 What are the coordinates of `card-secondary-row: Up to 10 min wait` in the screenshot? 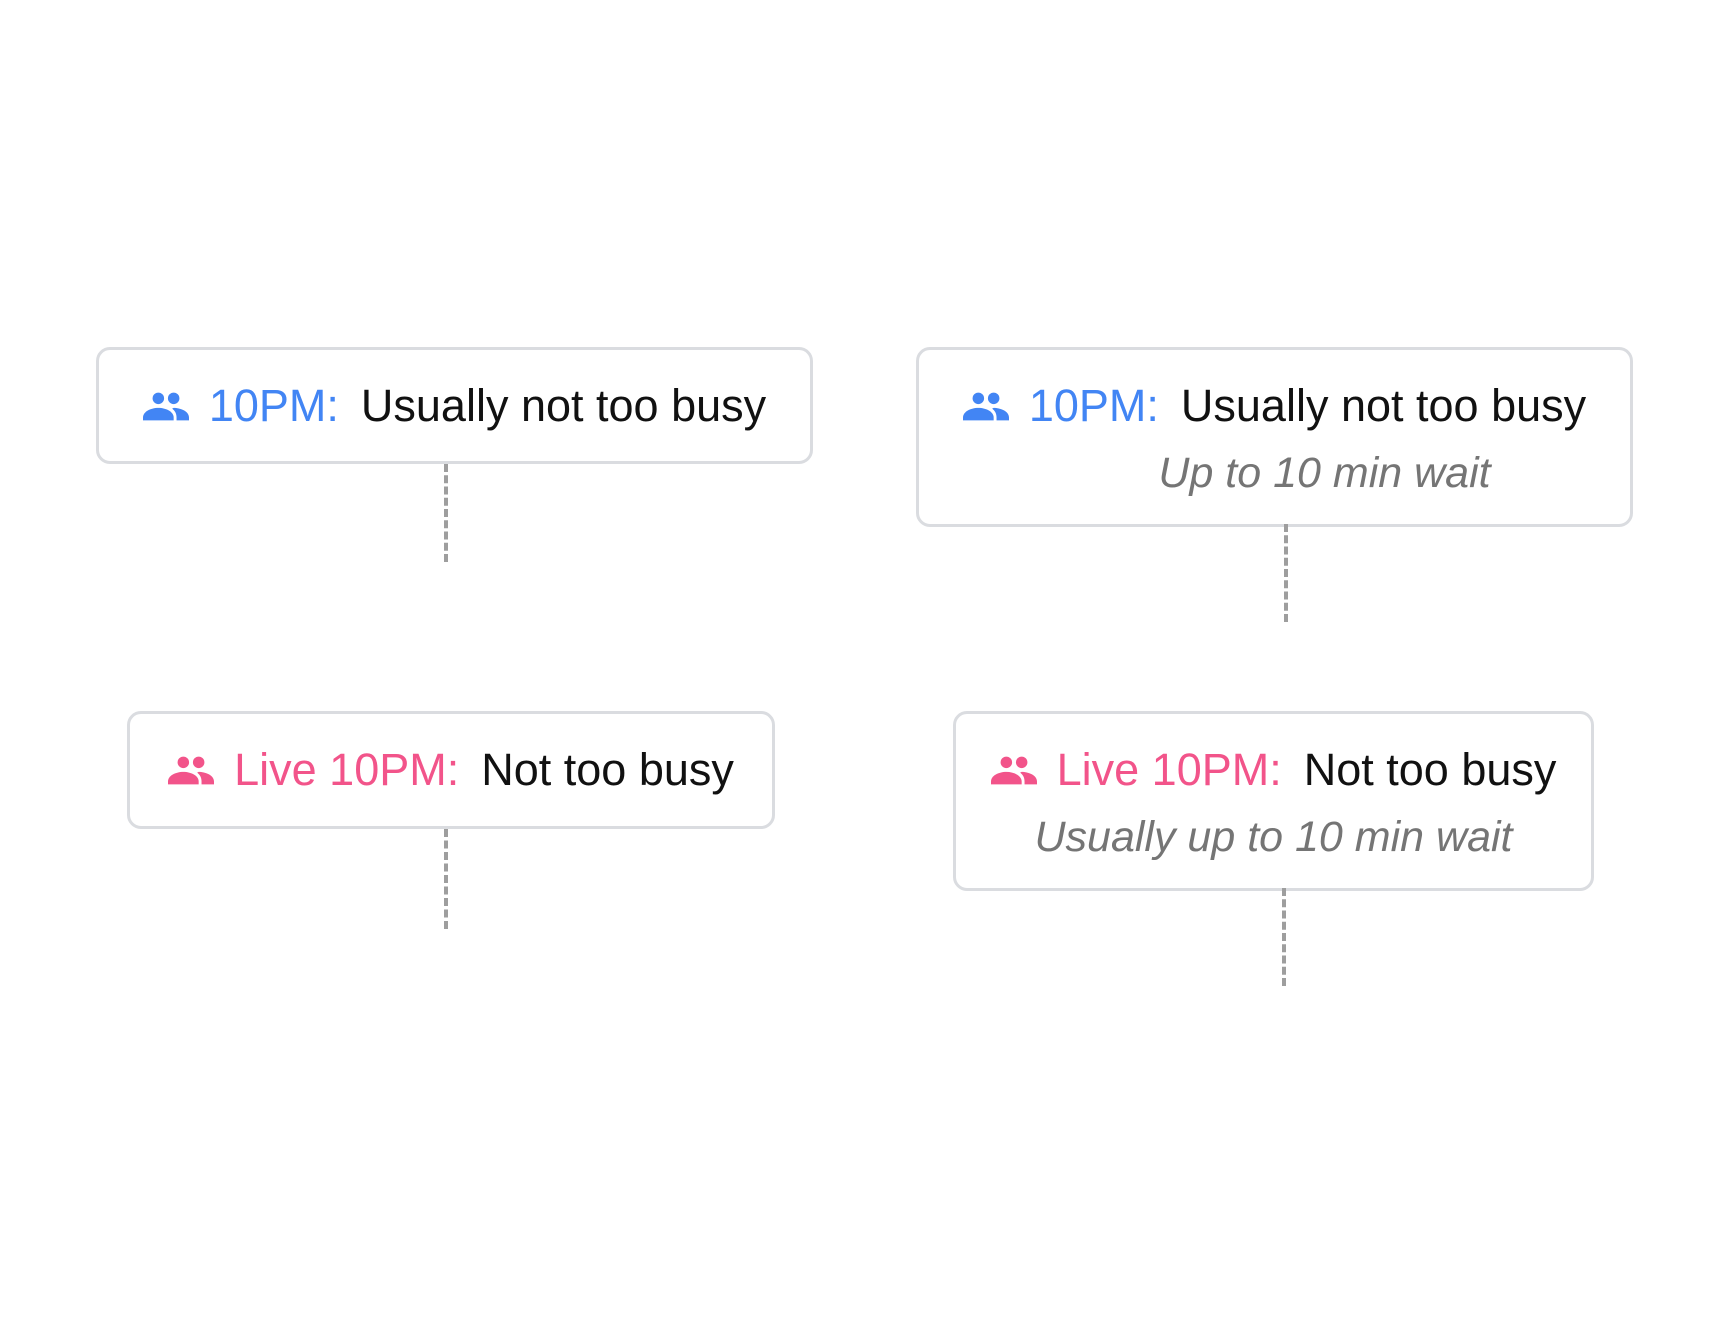 It's located at (1274, 473).